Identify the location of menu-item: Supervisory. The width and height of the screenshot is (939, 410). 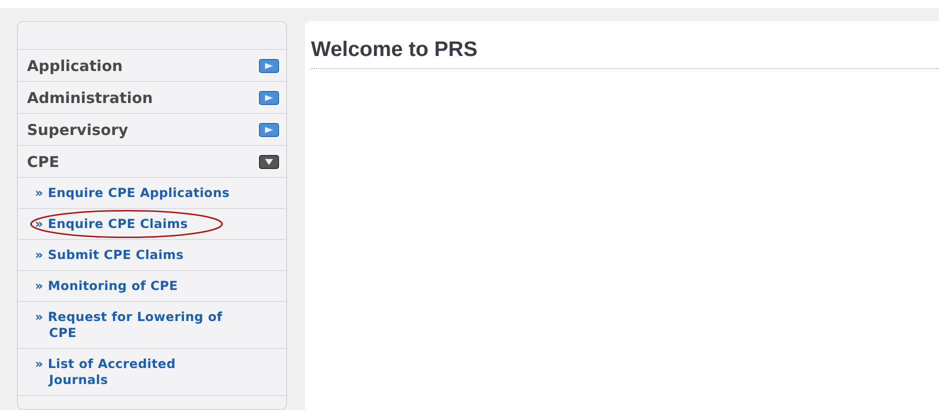
(152, 130).